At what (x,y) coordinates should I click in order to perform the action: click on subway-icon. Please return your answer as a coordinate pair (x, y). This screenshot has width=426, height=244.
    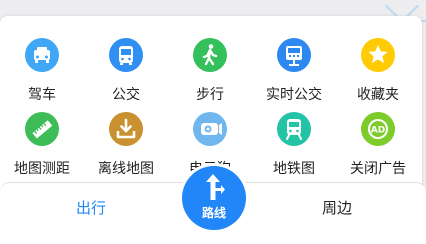
    Looking at the image, I should click on (294, 129).